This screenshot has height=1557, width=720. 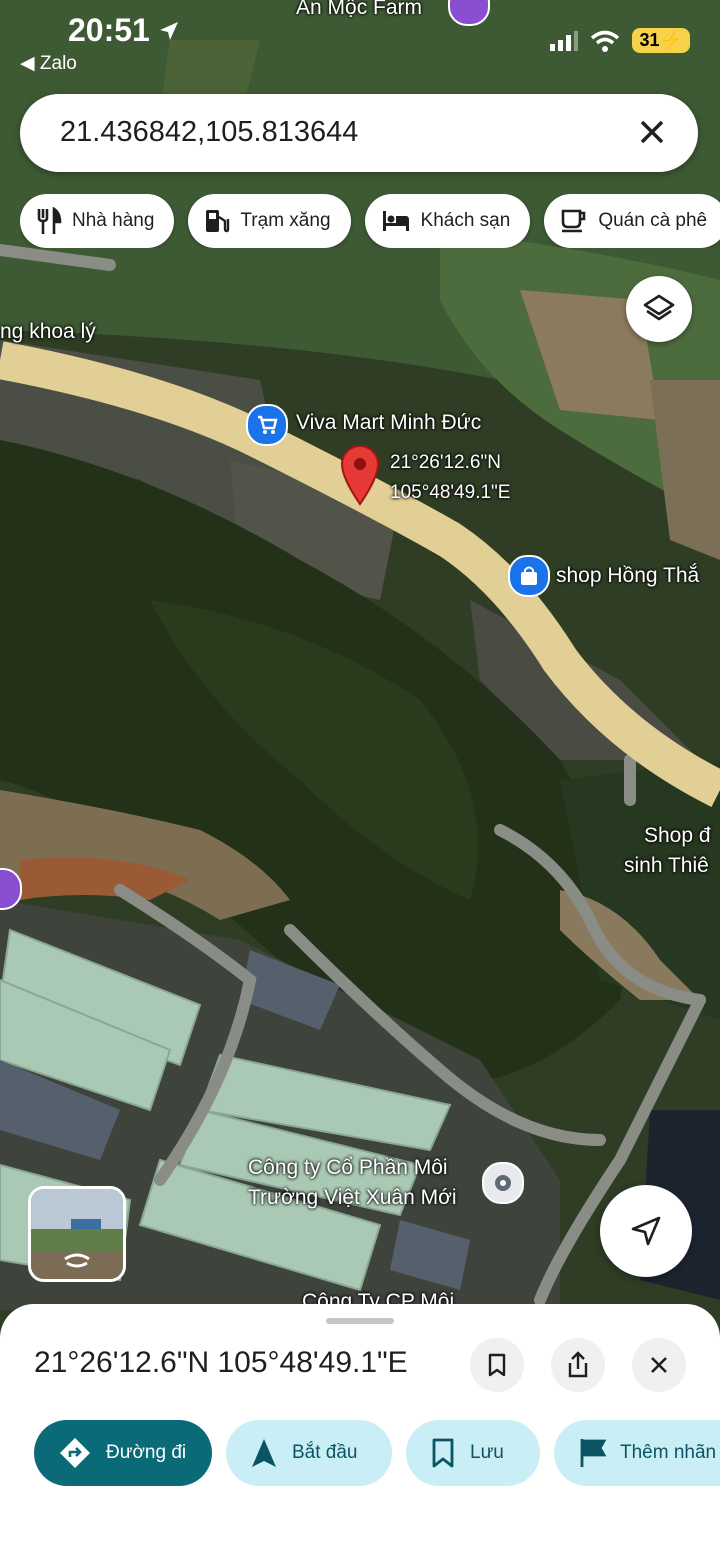 I want to click on save-bookmark-button, so click(x=497, y=1365).